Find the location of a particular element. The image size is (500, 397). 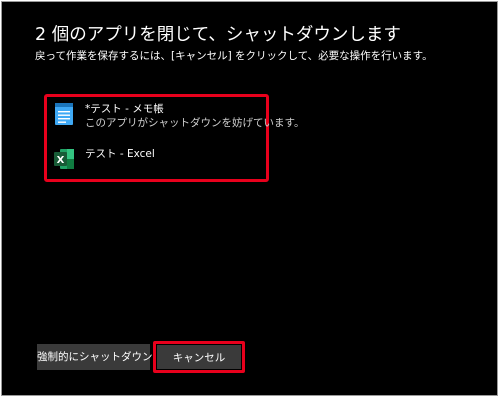

force-shutdown-button: 強制的にシャットダウン is located at coordinates (95, 357).